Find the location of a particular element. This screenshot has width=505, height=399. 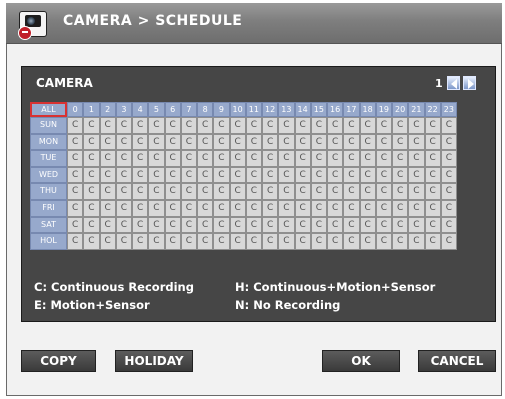

next-camera-button is located at coordinates (469, 83).